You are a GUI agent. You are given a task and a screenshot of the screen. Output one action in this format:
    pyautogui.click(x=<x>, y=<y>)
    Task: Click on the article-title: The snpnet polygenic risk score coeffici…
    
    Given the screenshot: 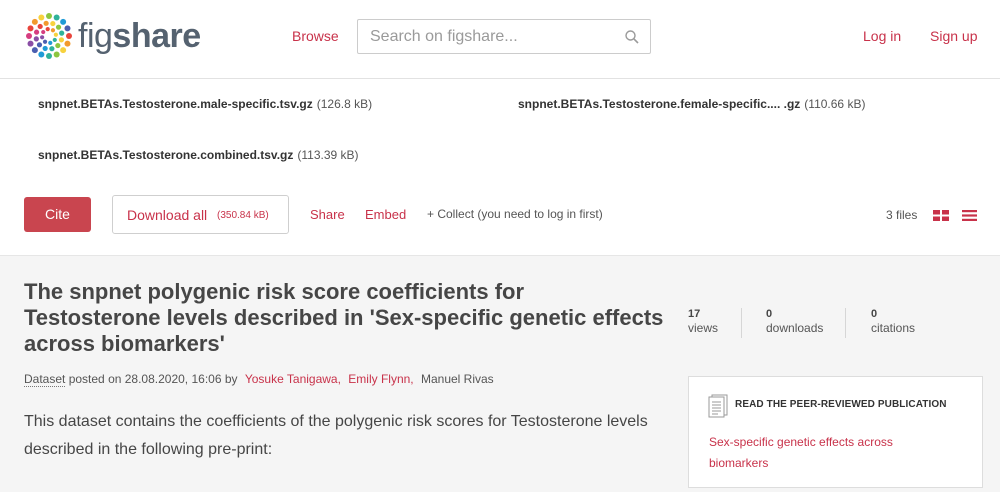 What is the action you would take?
    pyautogui.click(x=344, y=317)
    